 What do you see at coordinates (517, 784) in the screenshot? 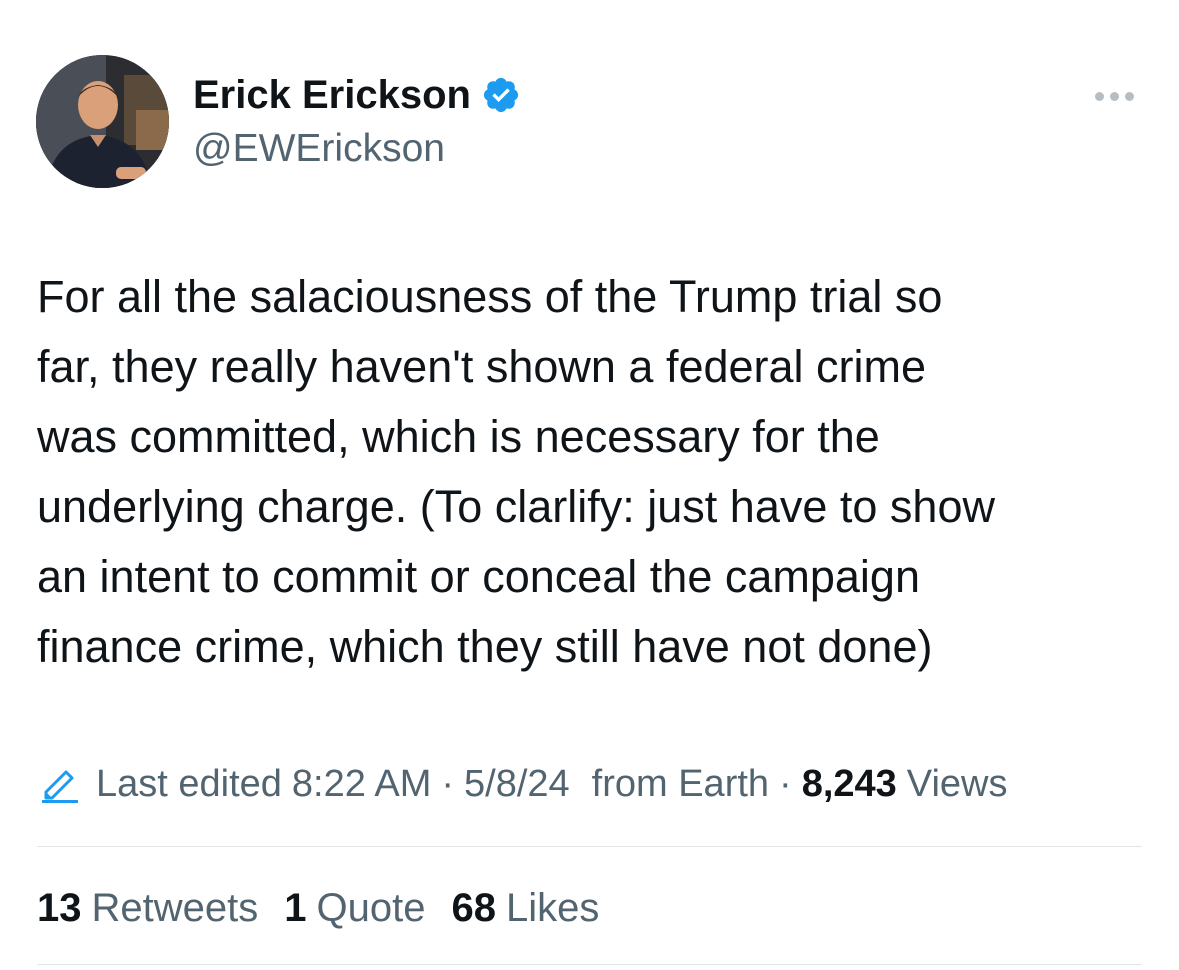
I see `tweet-date: 5/8/24` at bounding box center [517, 784].